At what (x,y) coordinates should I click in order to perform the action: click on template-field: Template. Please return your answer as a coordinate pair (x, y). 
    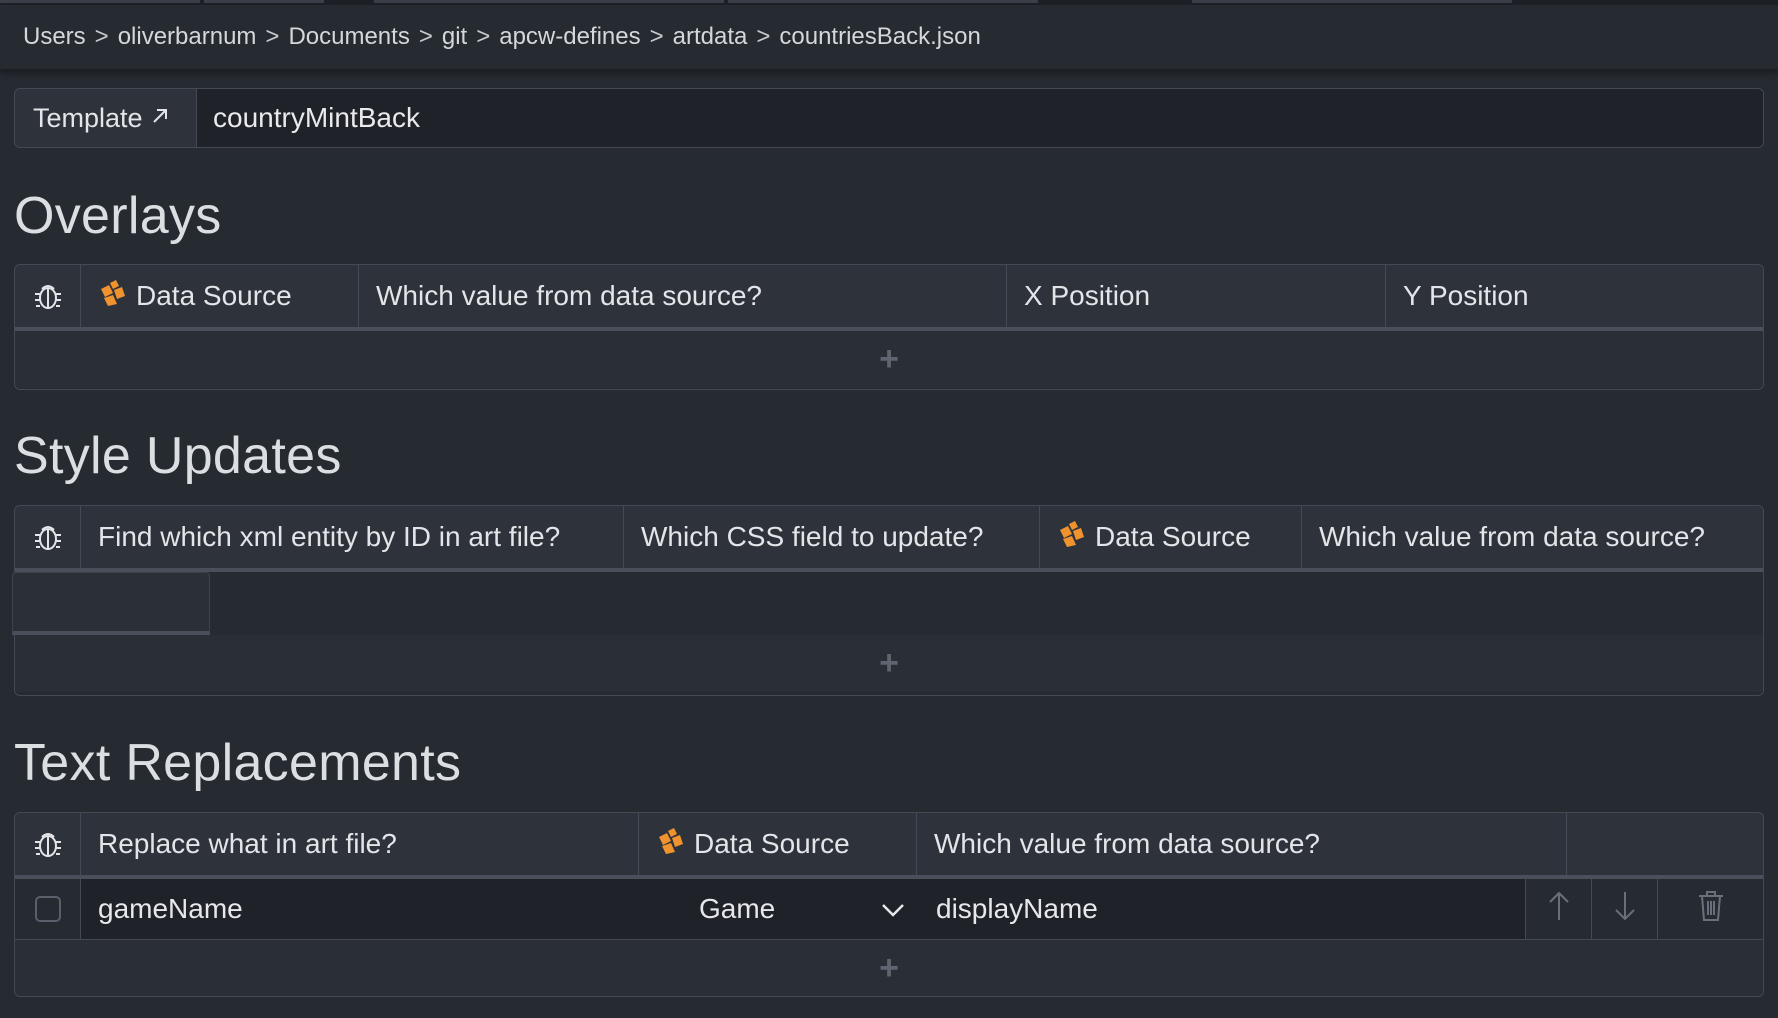
    Looking at the image, I should click on (889, 118).